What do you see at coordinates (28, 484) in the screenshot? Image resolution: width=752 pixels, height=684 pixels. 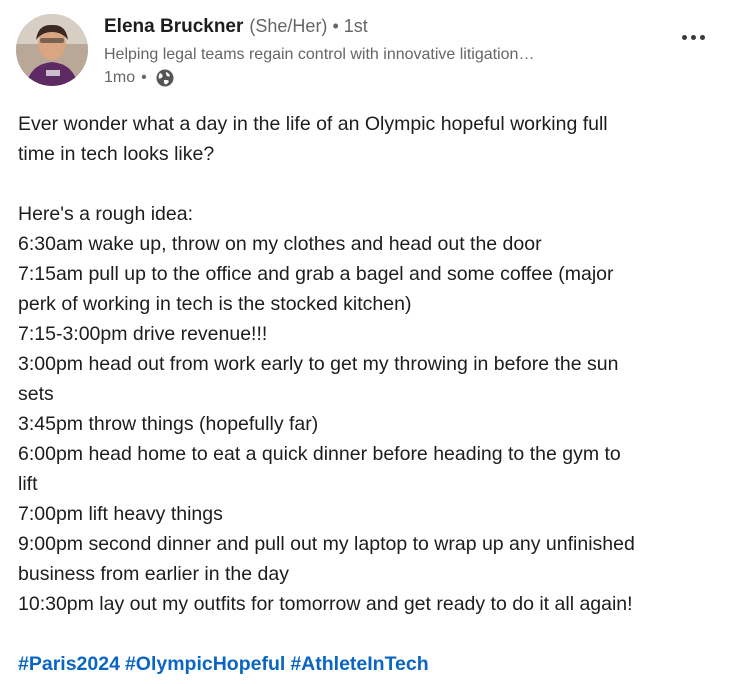 I see `text-line: lift` at bounding box center [28, 484].